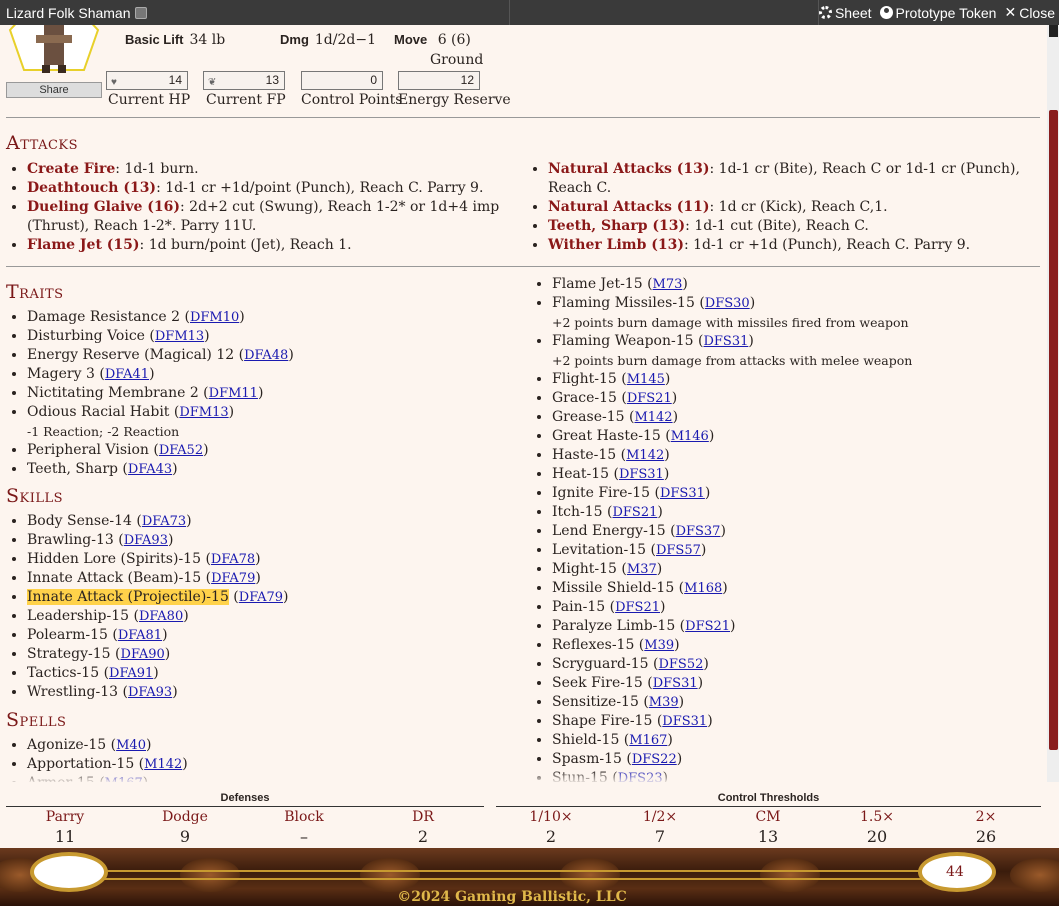 The width and height of the screenshot is (1059, 906). Describe the element at coordinates (668, 284) in the screenshot. I see `page-reference-link: M73` at that location.